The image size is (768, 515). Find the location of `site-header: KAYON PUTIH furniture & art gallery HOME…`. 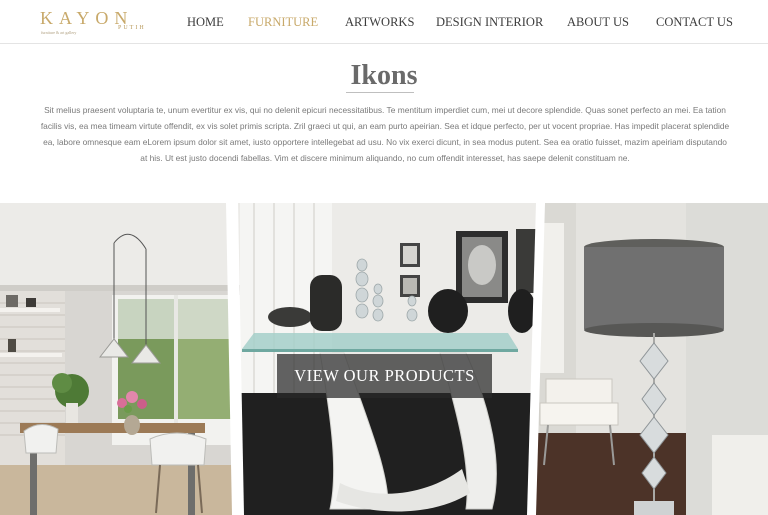

site-header: KAYON PUTIH furniture & art gallery HOME… is located at coordinates (384, 22).